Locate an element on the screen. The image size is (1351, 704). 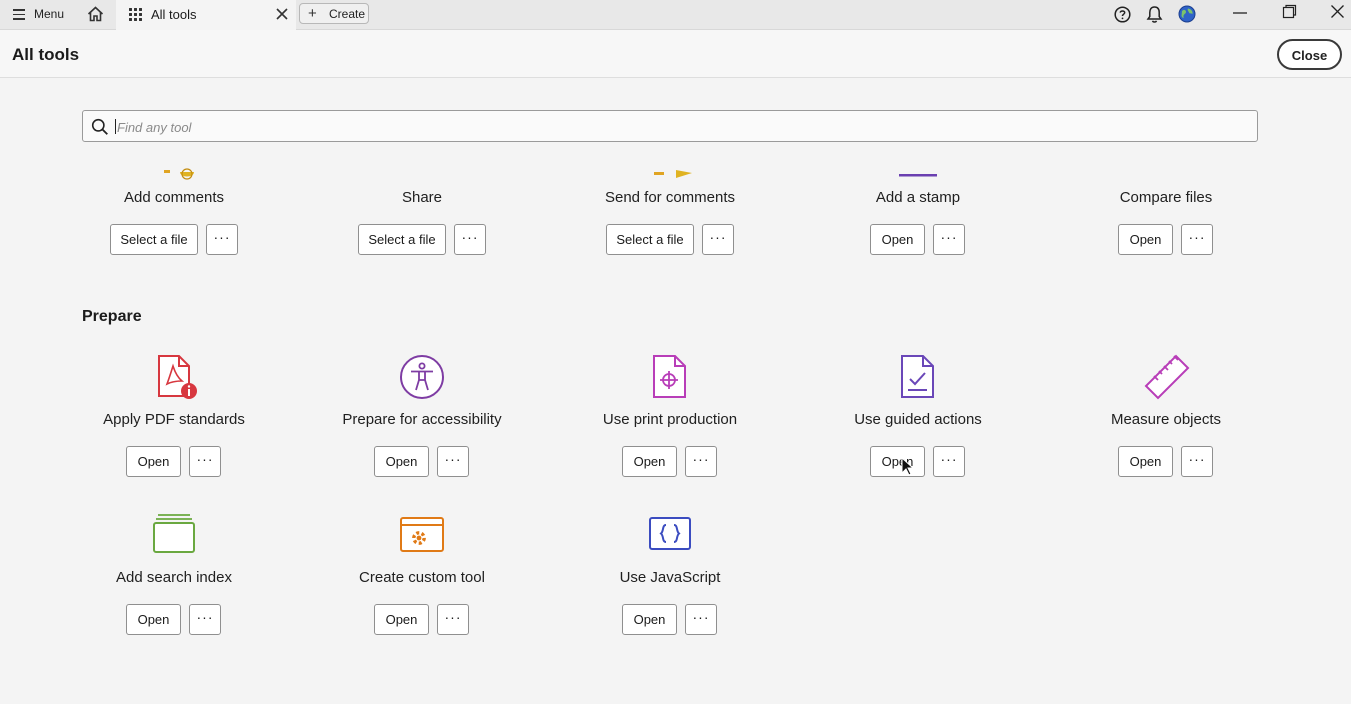
home-icon is located at coordinates (95, 14).